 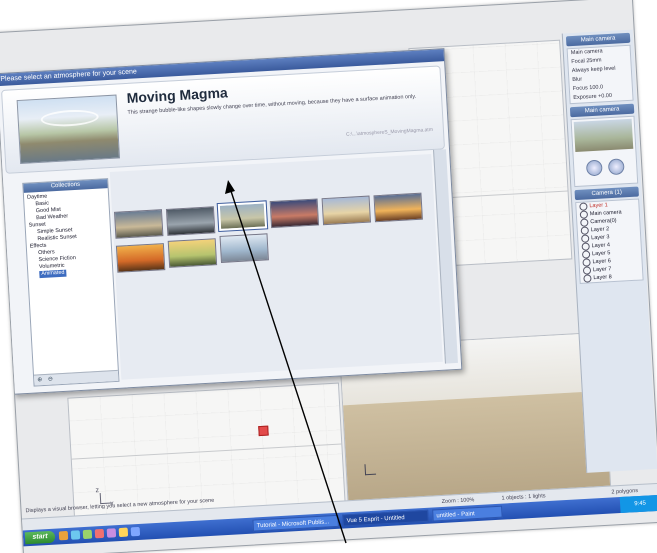 What do you see at coordinates (230, 187) in the screenshot?
I see `arrow-head` at bounding box center [230, 187].